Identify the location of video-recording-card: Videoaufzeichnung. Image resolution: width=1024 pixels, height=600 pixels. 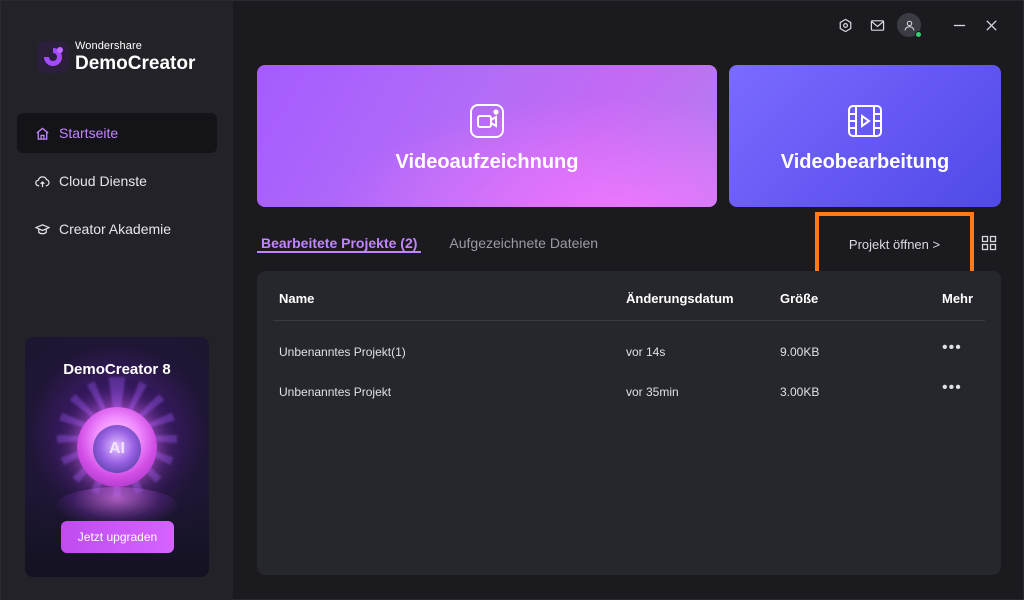
(487, 136).